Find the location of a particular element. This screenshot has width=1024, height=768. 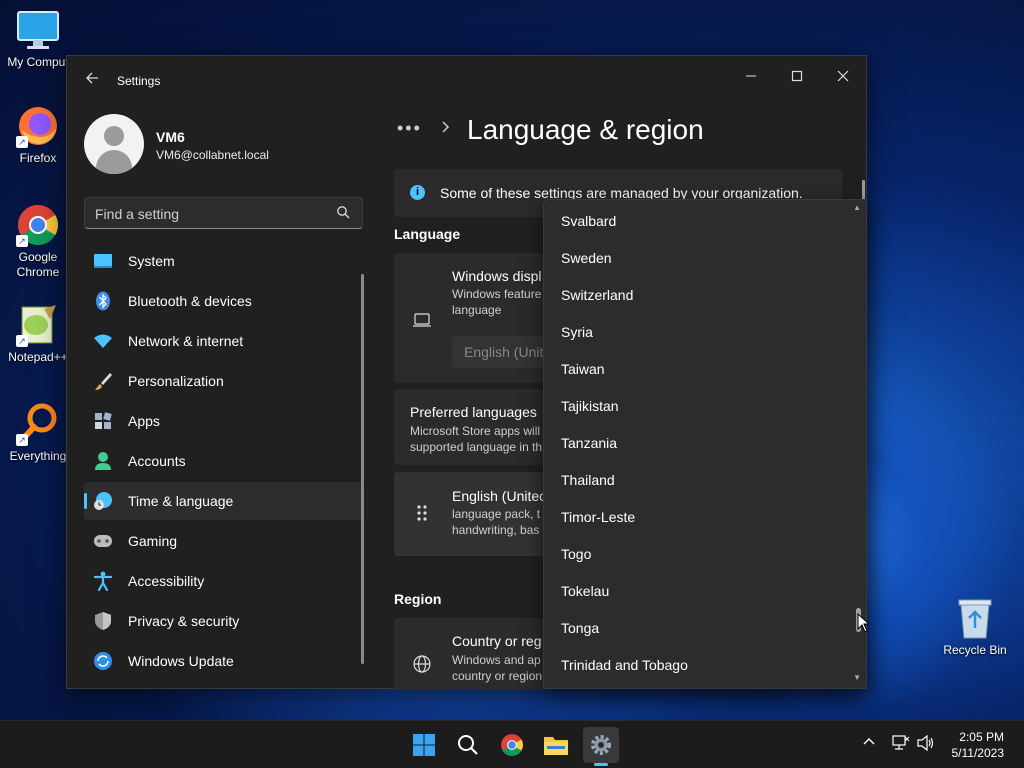

dropdown-option: Tokelau is located at coordinates (585, 591).